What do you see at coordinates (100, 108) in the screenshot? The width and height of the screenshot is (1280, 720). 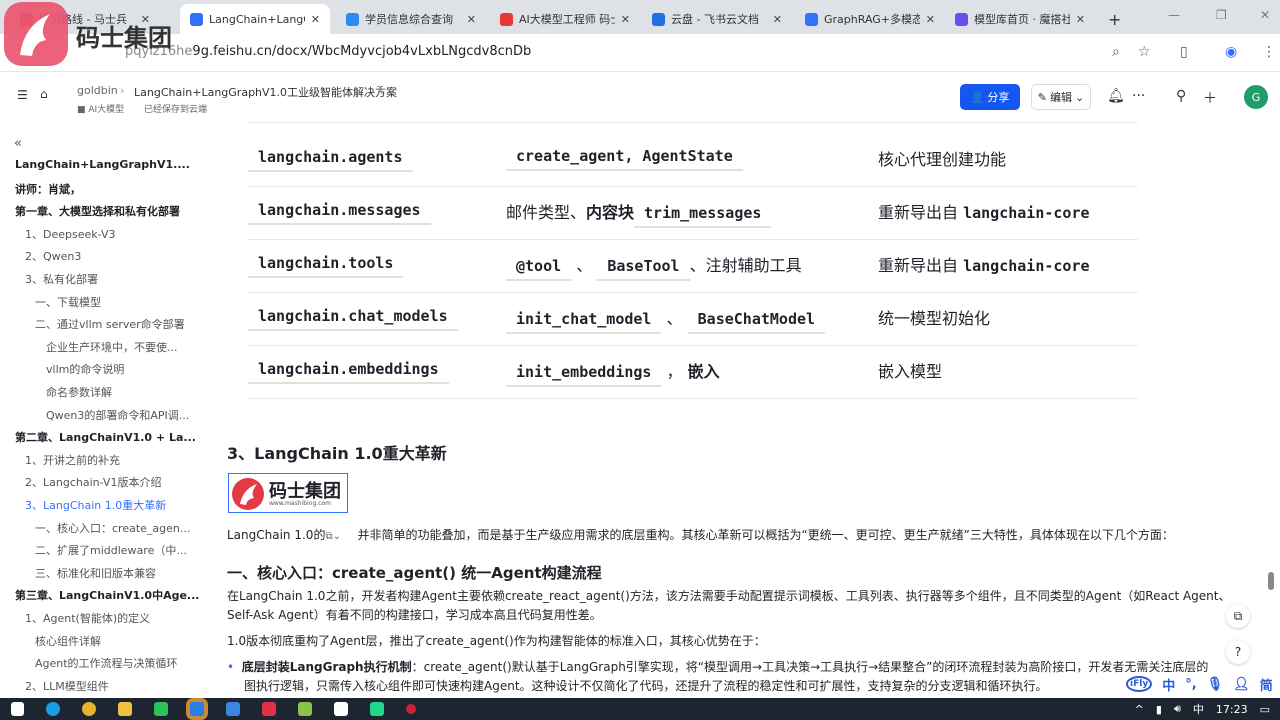 I see `folder-label: ■ AI大模型` at bounding box center [100, 108].